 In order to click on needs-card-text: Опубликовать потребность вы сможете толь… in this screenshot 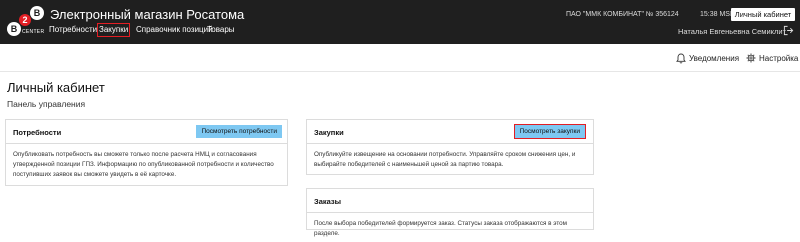, I will do `click(143, 164)`.